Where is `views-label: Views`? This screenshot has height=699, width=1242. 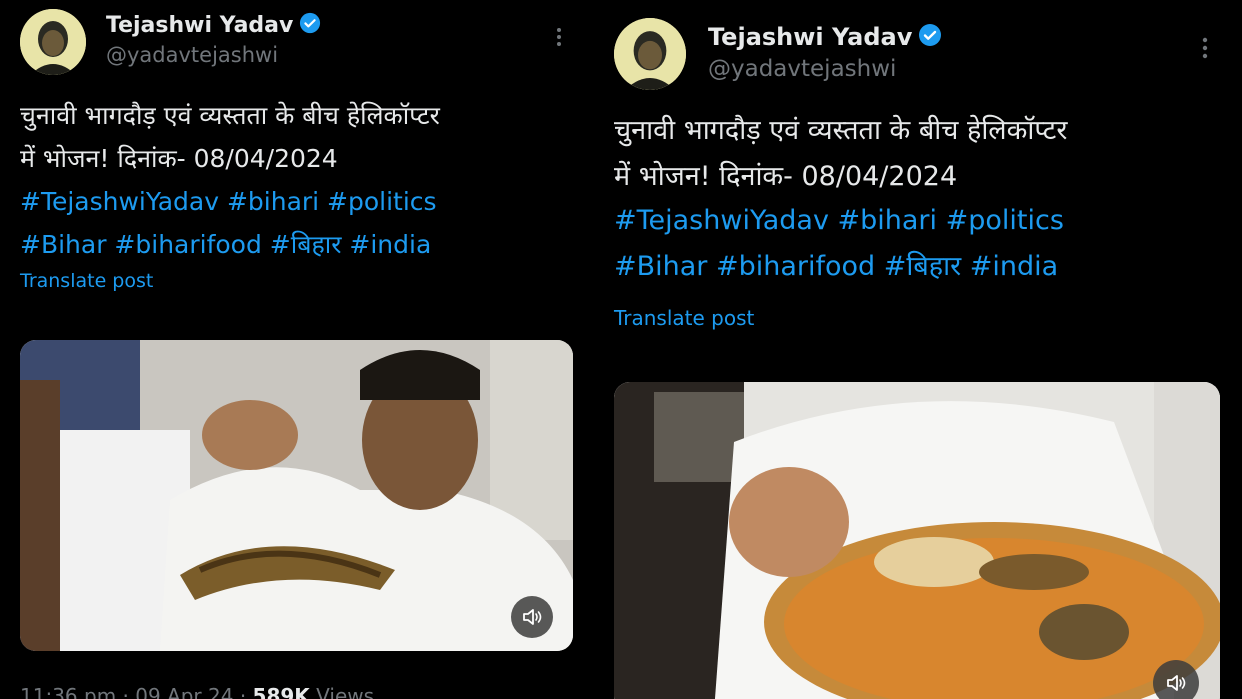
views-label: Views is located at coordinates (345, 691).